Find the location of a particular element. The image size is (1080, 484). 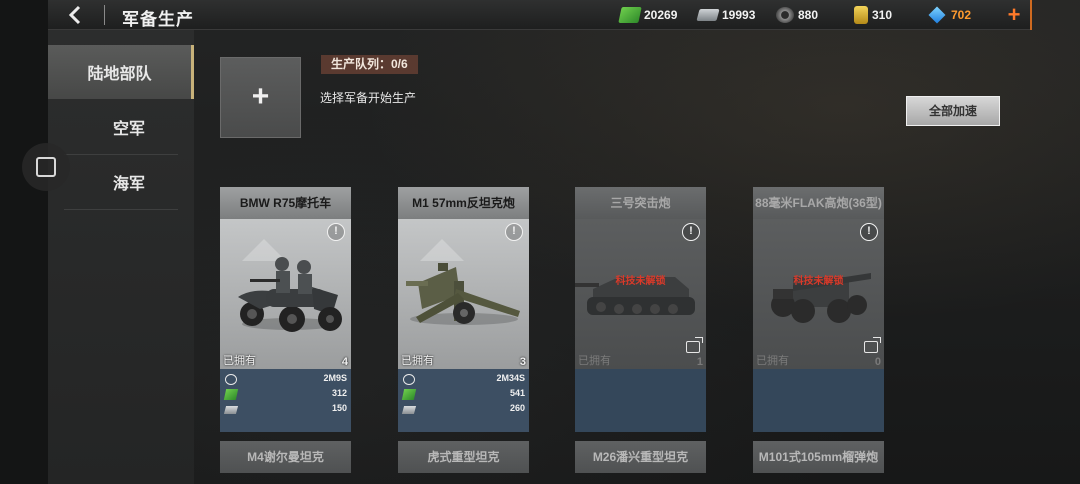

unit-card-stats: 2M34S 541 260 is located at coordinates (463, 400).